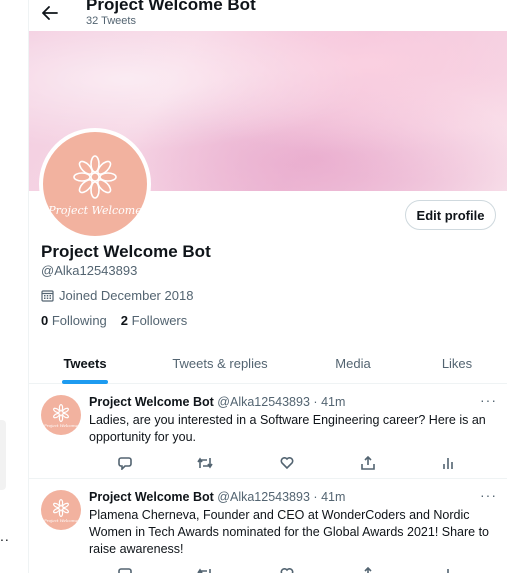 This screenshot has width=527, height=573. I want to click on tweet-count: 32 Tweets, so click(111, 21).